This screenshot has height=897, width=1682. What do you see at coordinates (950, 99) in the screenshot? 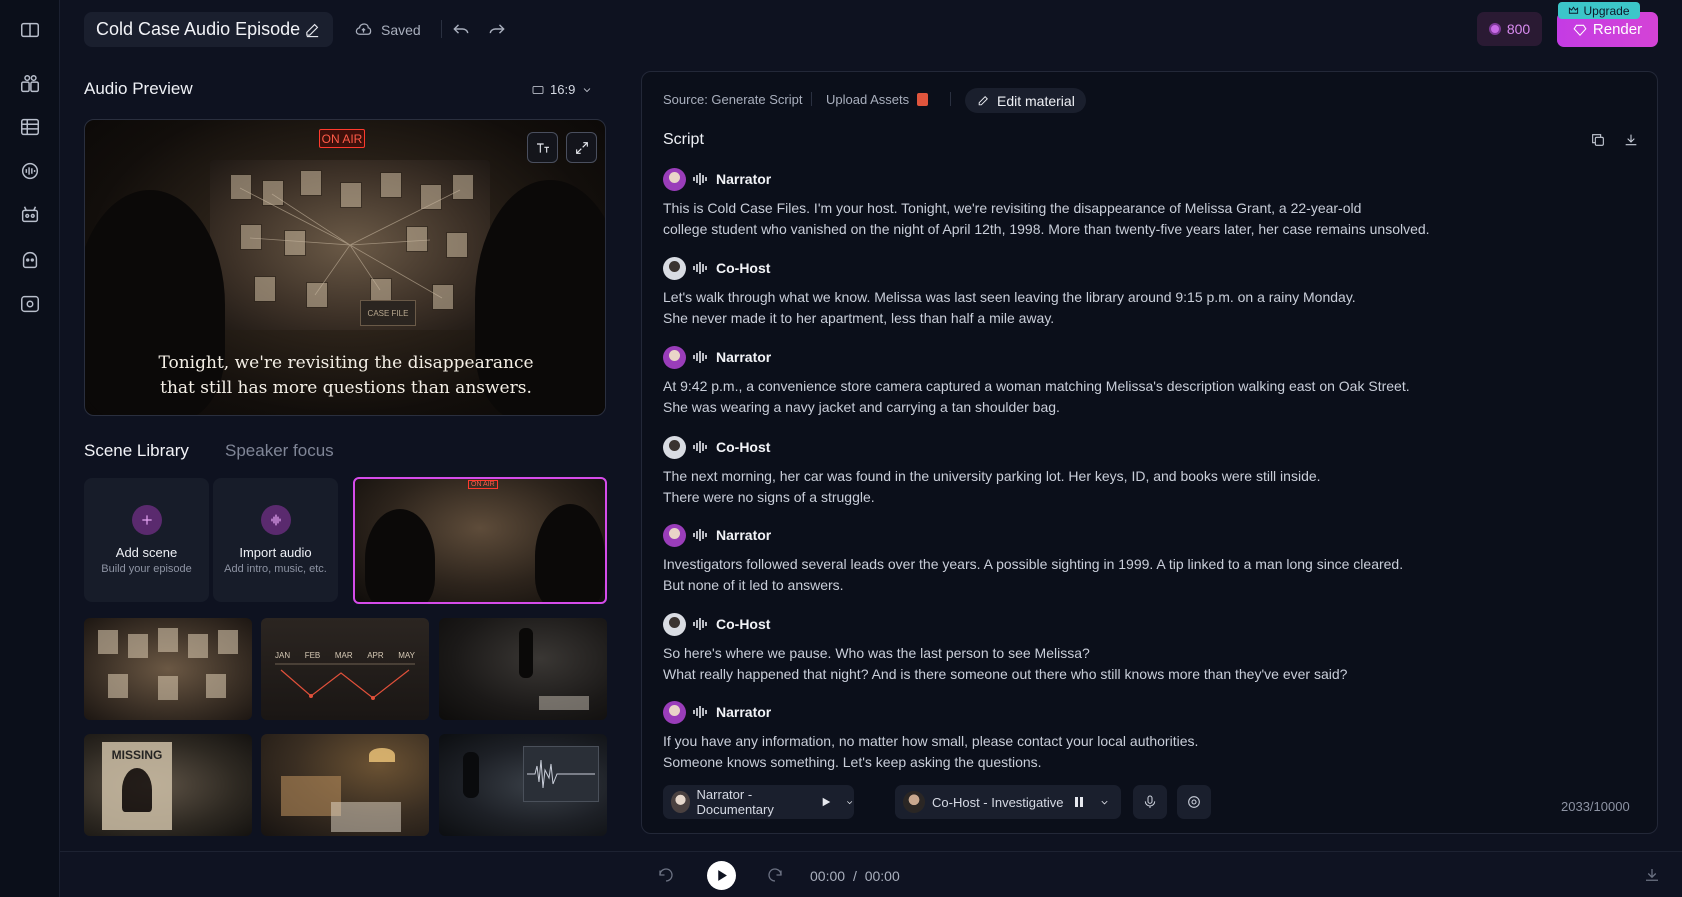
I see `divider` at bounding box center [950, 99].